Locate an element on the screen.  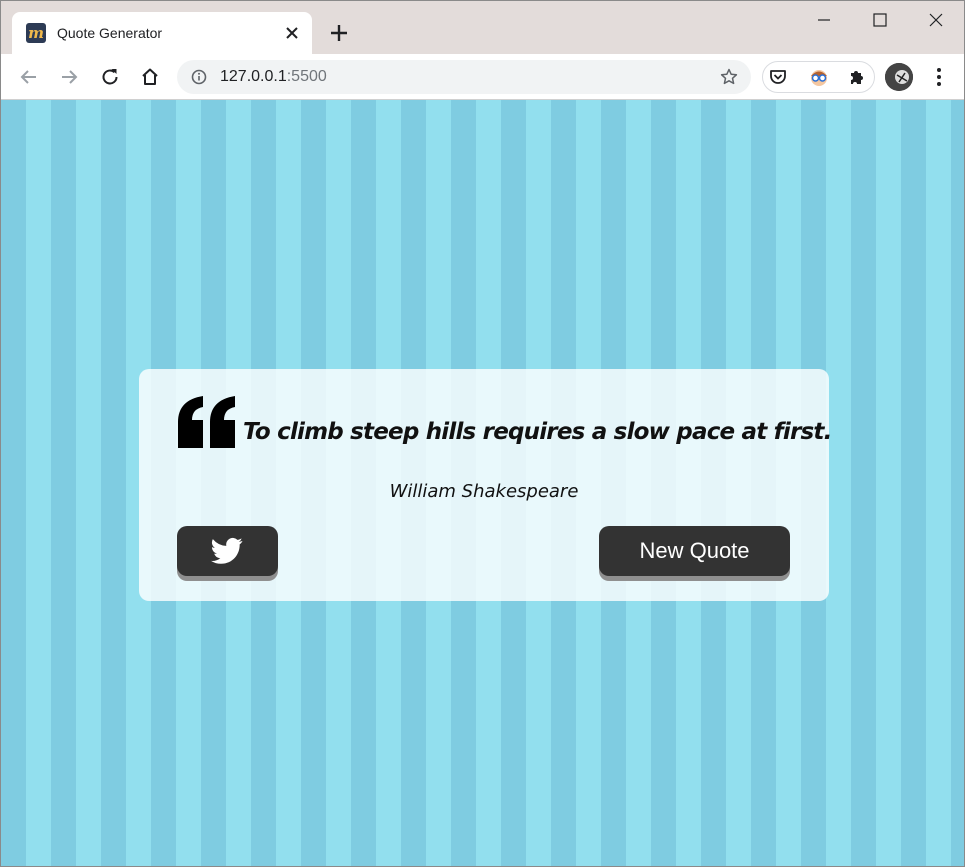
close-tab-icon is located at coordinates (292, 33).